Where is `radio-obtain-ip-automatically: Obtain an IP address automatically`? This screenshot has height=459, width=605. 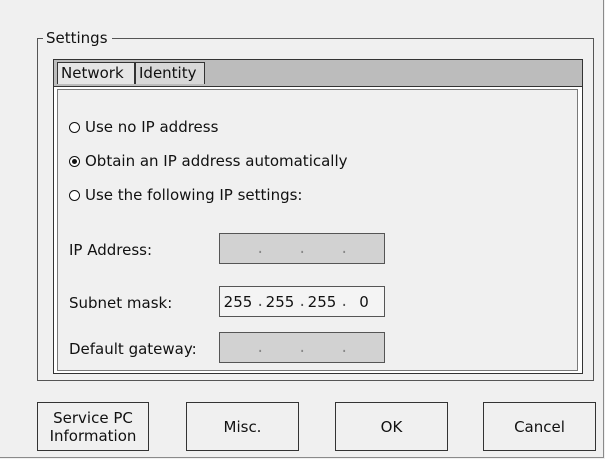 radio-obtain-ip-automatically: Obtain an IP address automatically is located at coordinates (208, 161).